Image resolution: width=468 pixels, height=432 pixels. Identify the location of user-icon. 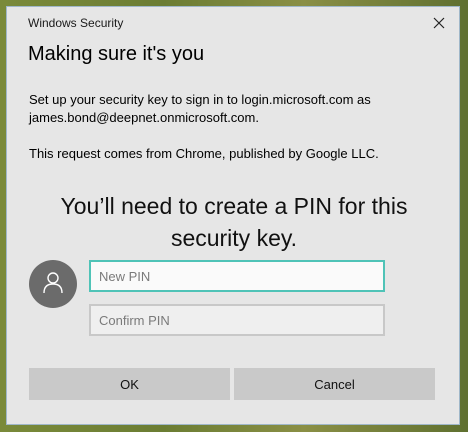
(53, 284).